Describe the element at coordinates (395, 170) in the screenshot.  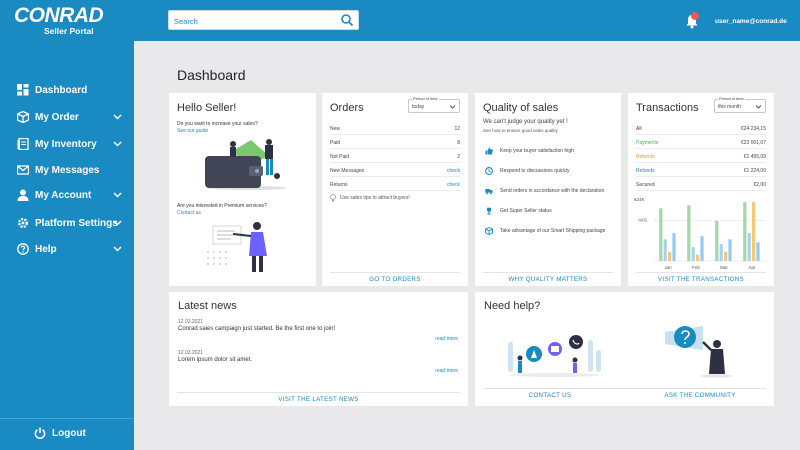
I see `order-row-new-messages: New Messages check` at that location.